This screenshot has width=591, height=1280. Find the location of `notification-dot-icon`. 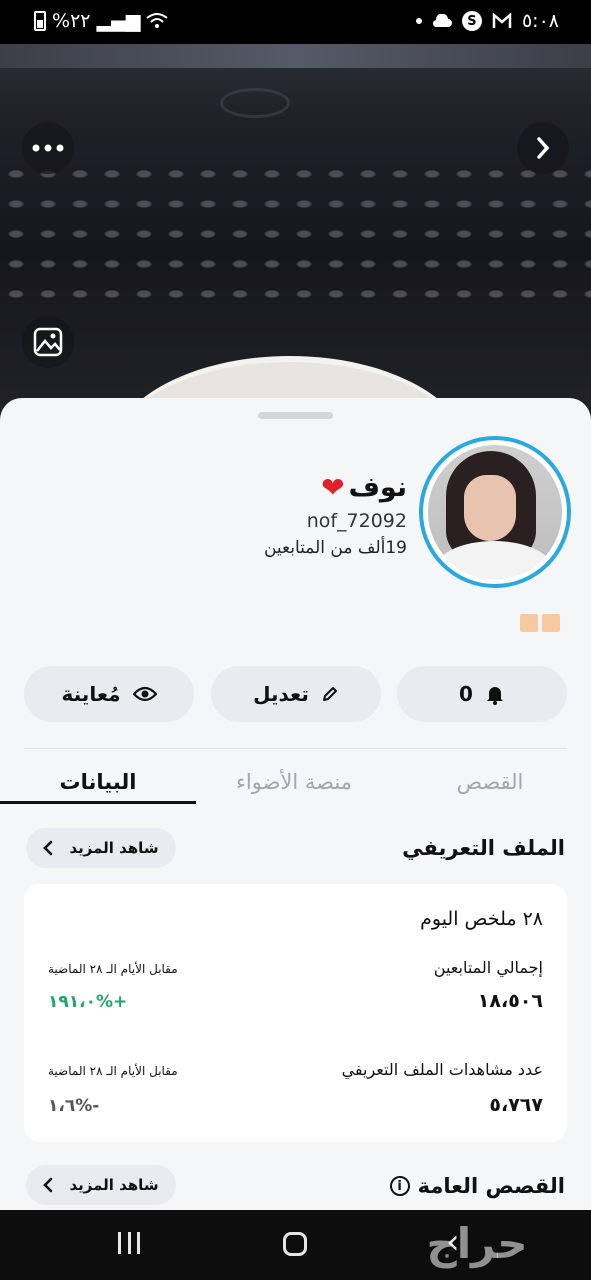

notification-dot-icon is located at coordinates (418, 21).